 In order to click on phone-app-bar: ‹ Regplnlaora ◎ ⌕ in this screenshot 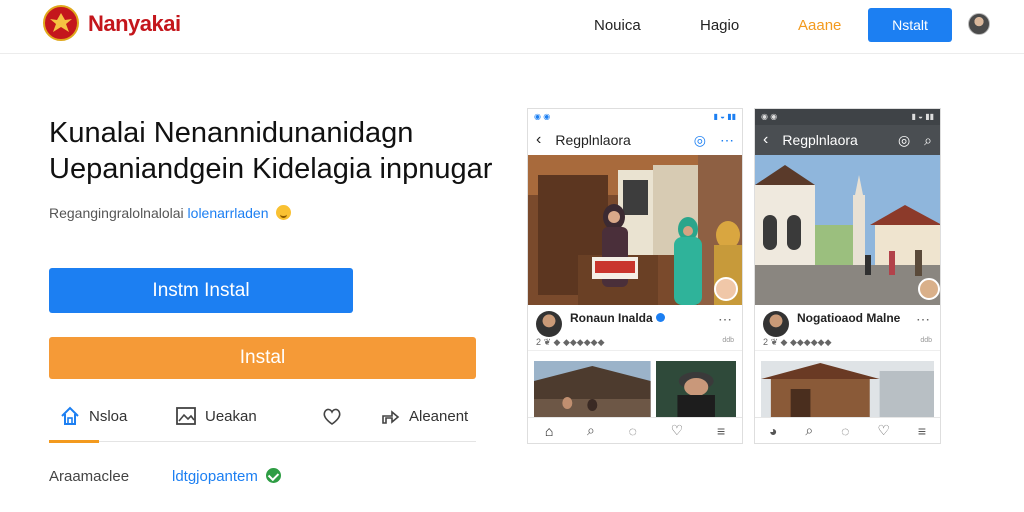, I will do `click(847, 140)`.